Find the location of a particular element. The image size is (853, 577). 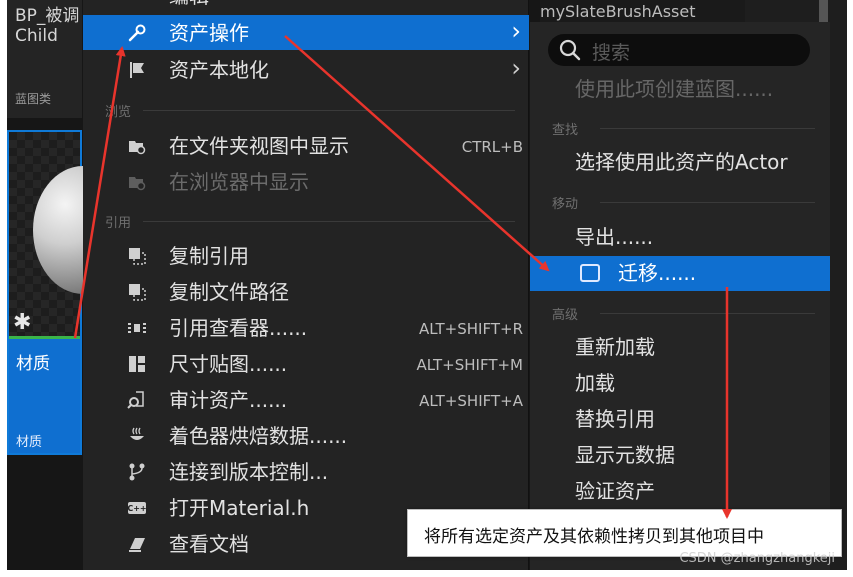

submenu-item-reload: 重新加载 is located at coordinates (680, 347).